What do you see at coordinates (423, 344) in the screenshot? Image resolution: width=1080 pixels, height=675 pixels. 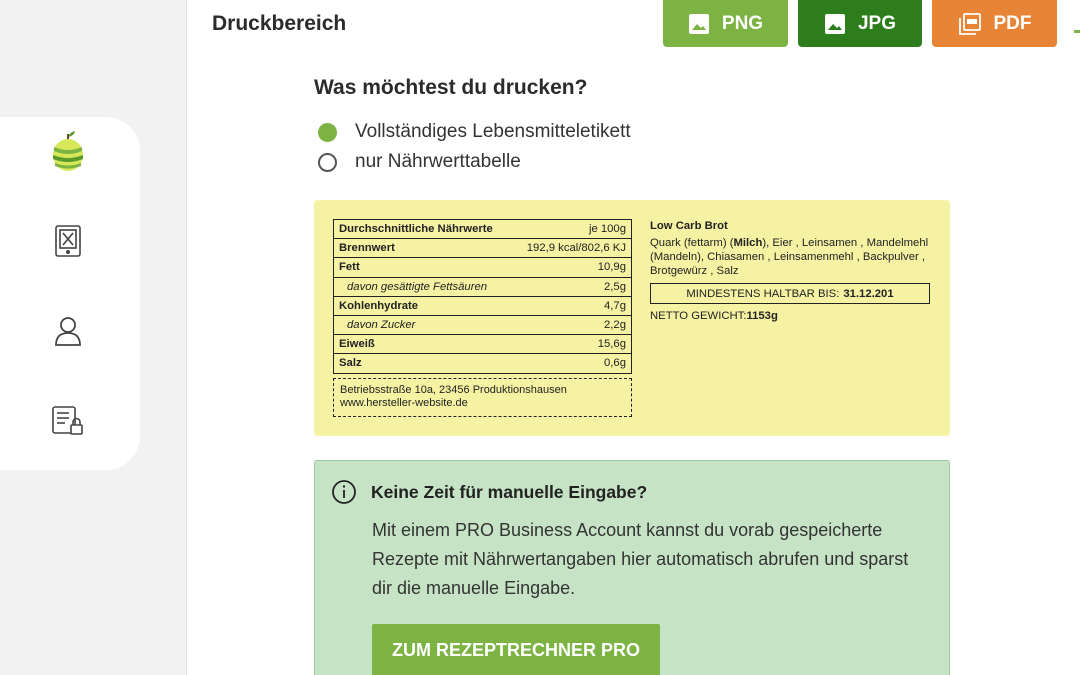 I see `nutrient-name: Eiweiß` at bounding box center [423, 344].